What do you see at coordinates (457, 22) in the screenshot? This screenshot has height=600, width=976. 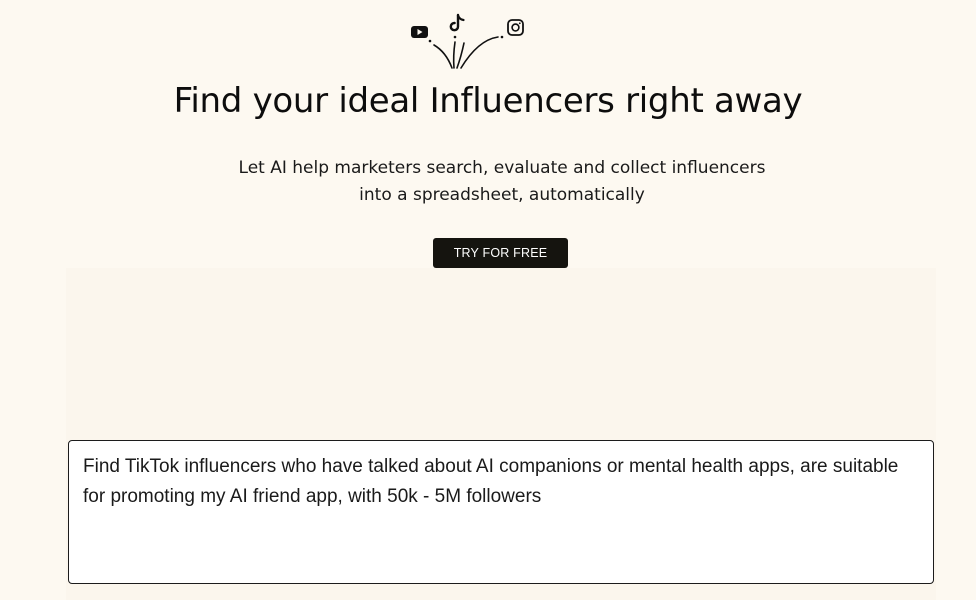 I see `tiktok-icon` at bounding box center [457, 22].